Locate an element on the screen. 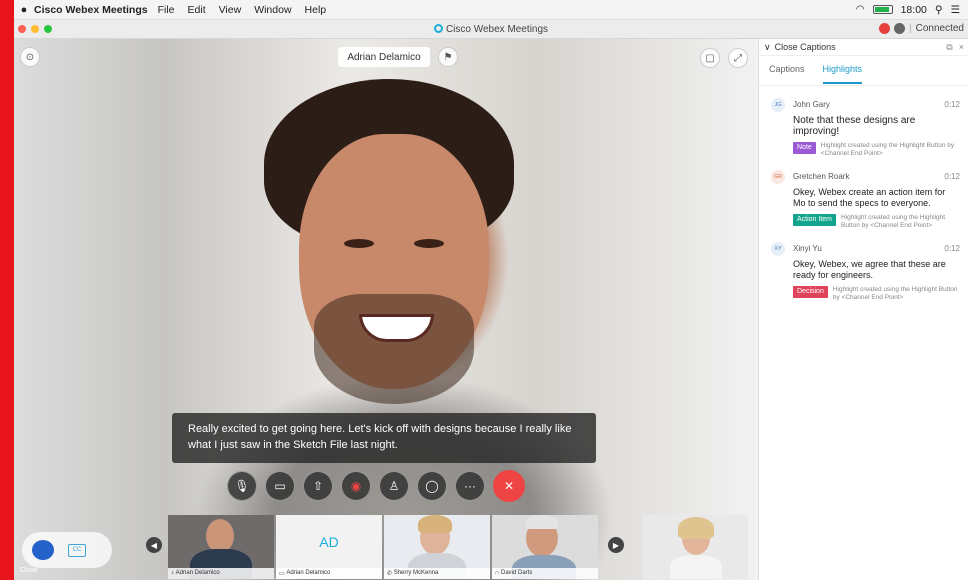 Image resolution: width=968 pixels, height=580 pixels. participant-label: ✆ Sherry McKenna is located at coordinates (437, 573).